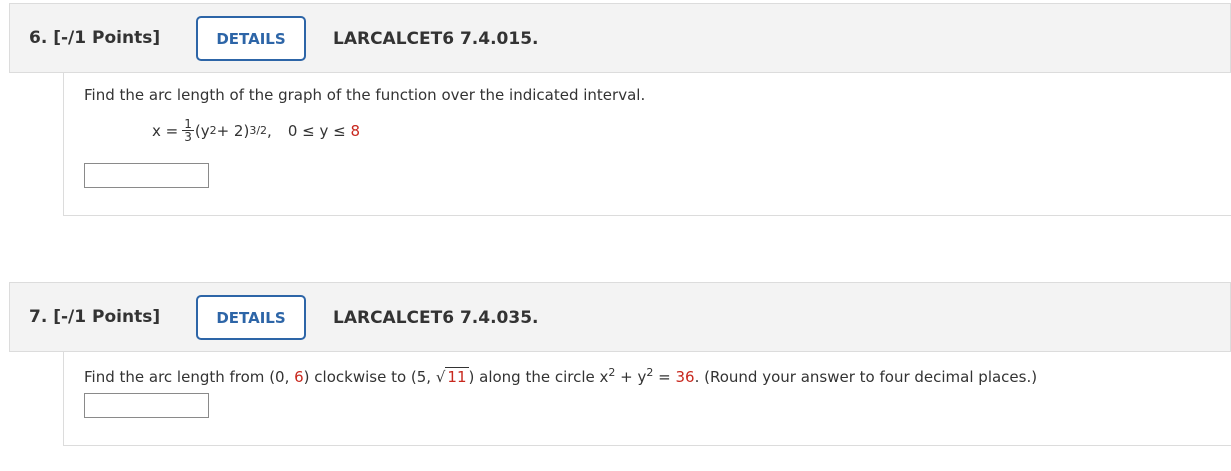  I want to click on question-7-points: 7. [-/1 Points], so click(95, 317).